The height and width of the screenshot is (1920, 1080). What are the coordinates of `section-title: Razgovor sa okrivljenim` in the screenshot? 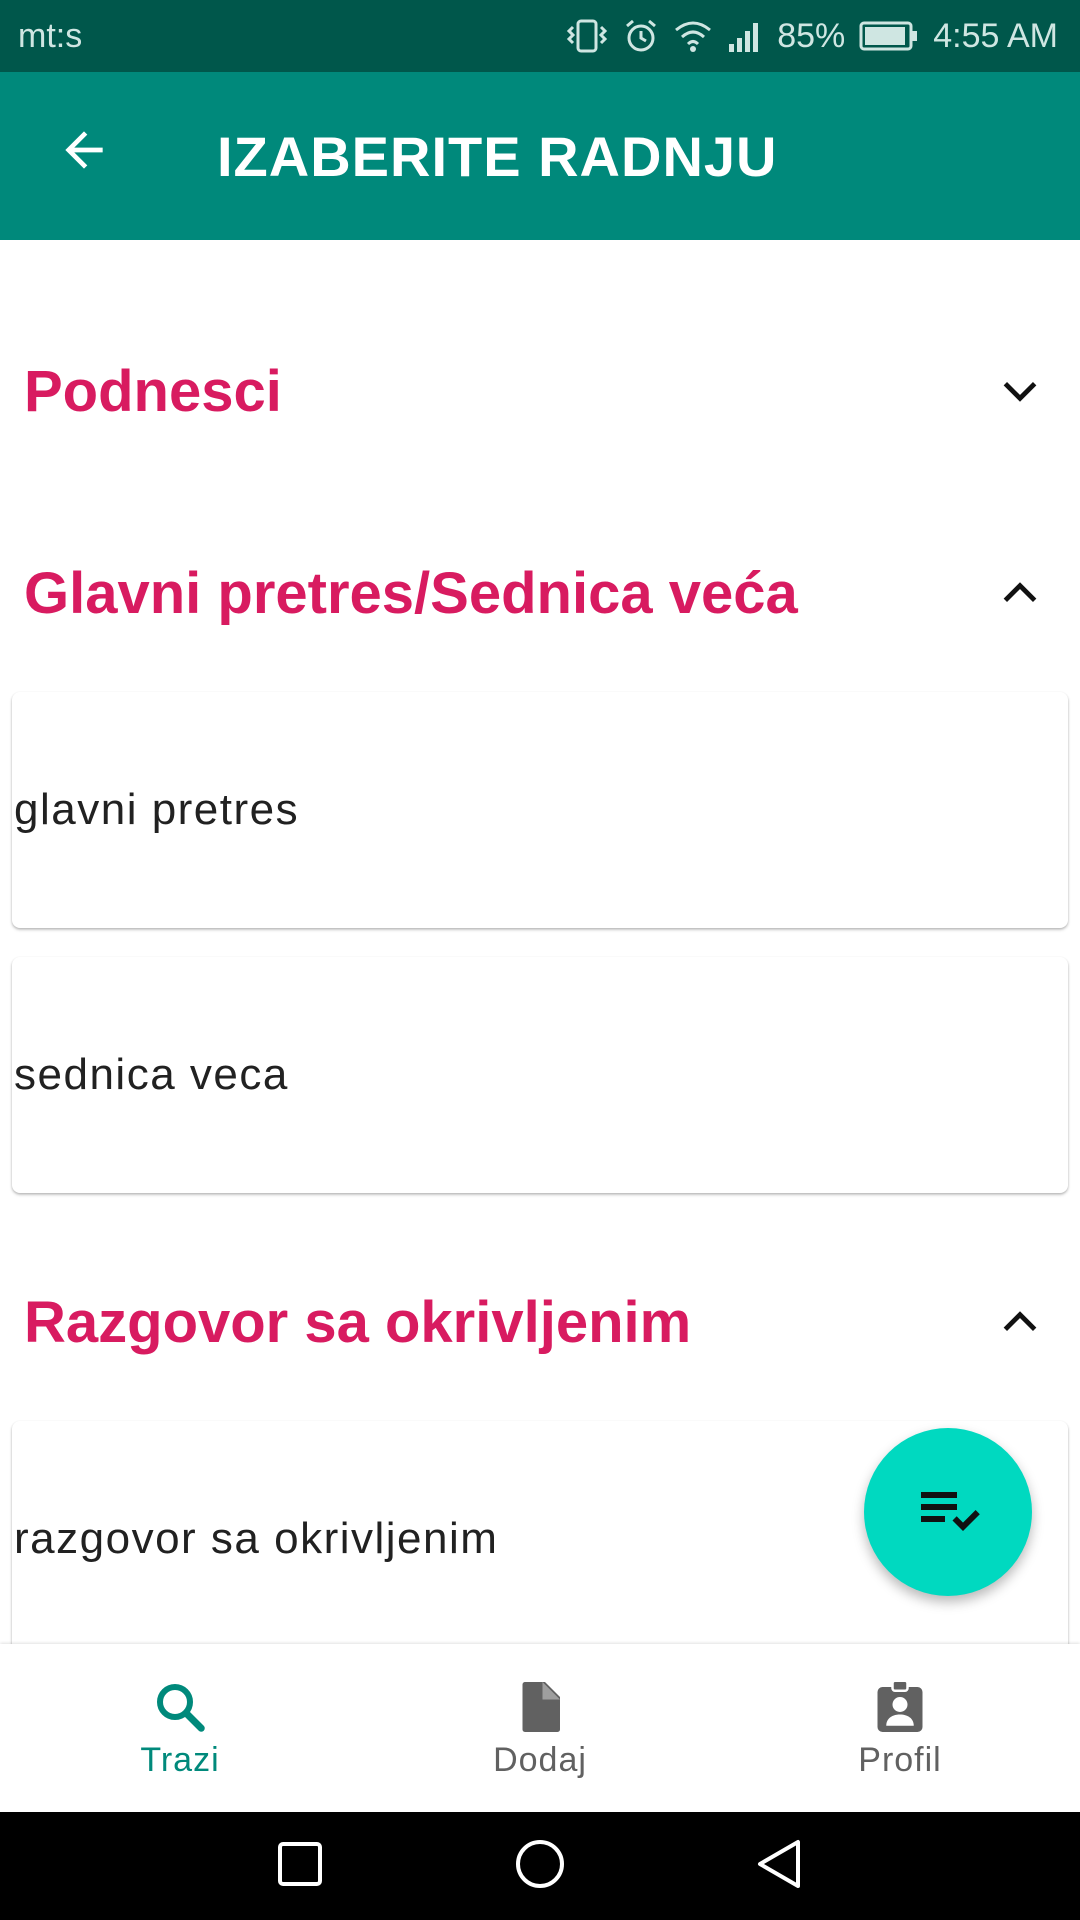 It's located at (358, 1322).